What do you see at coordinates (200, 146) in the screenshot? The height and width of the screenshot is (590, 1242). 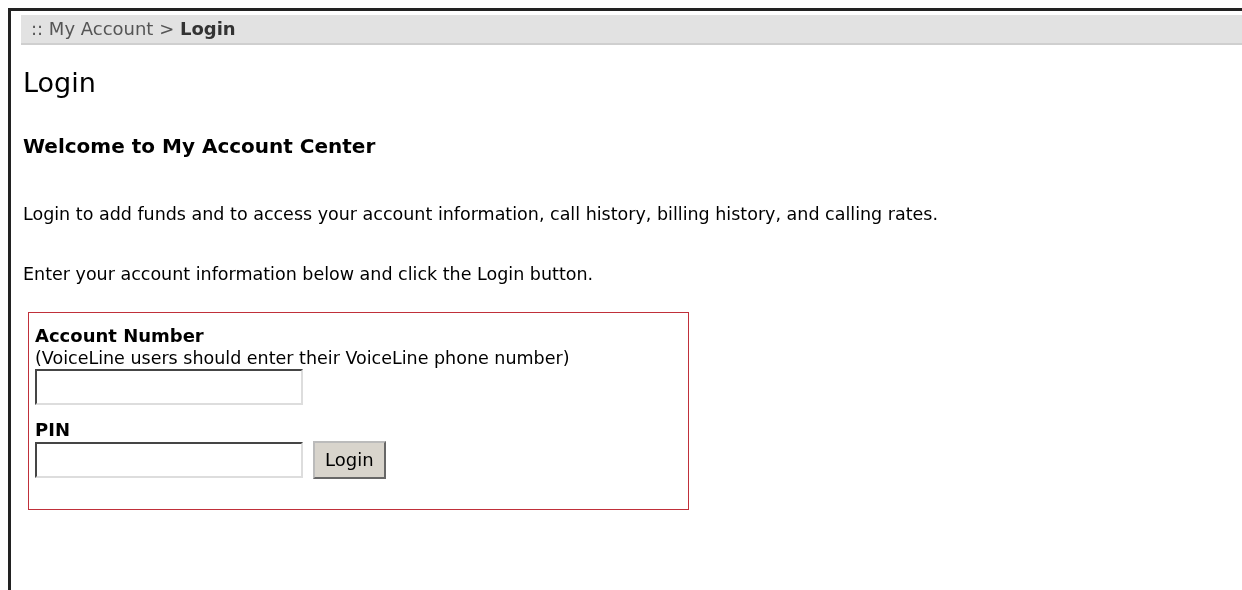 I see `welcome-heading: Welcome to My Account Center` at bounding box center [200, 146].